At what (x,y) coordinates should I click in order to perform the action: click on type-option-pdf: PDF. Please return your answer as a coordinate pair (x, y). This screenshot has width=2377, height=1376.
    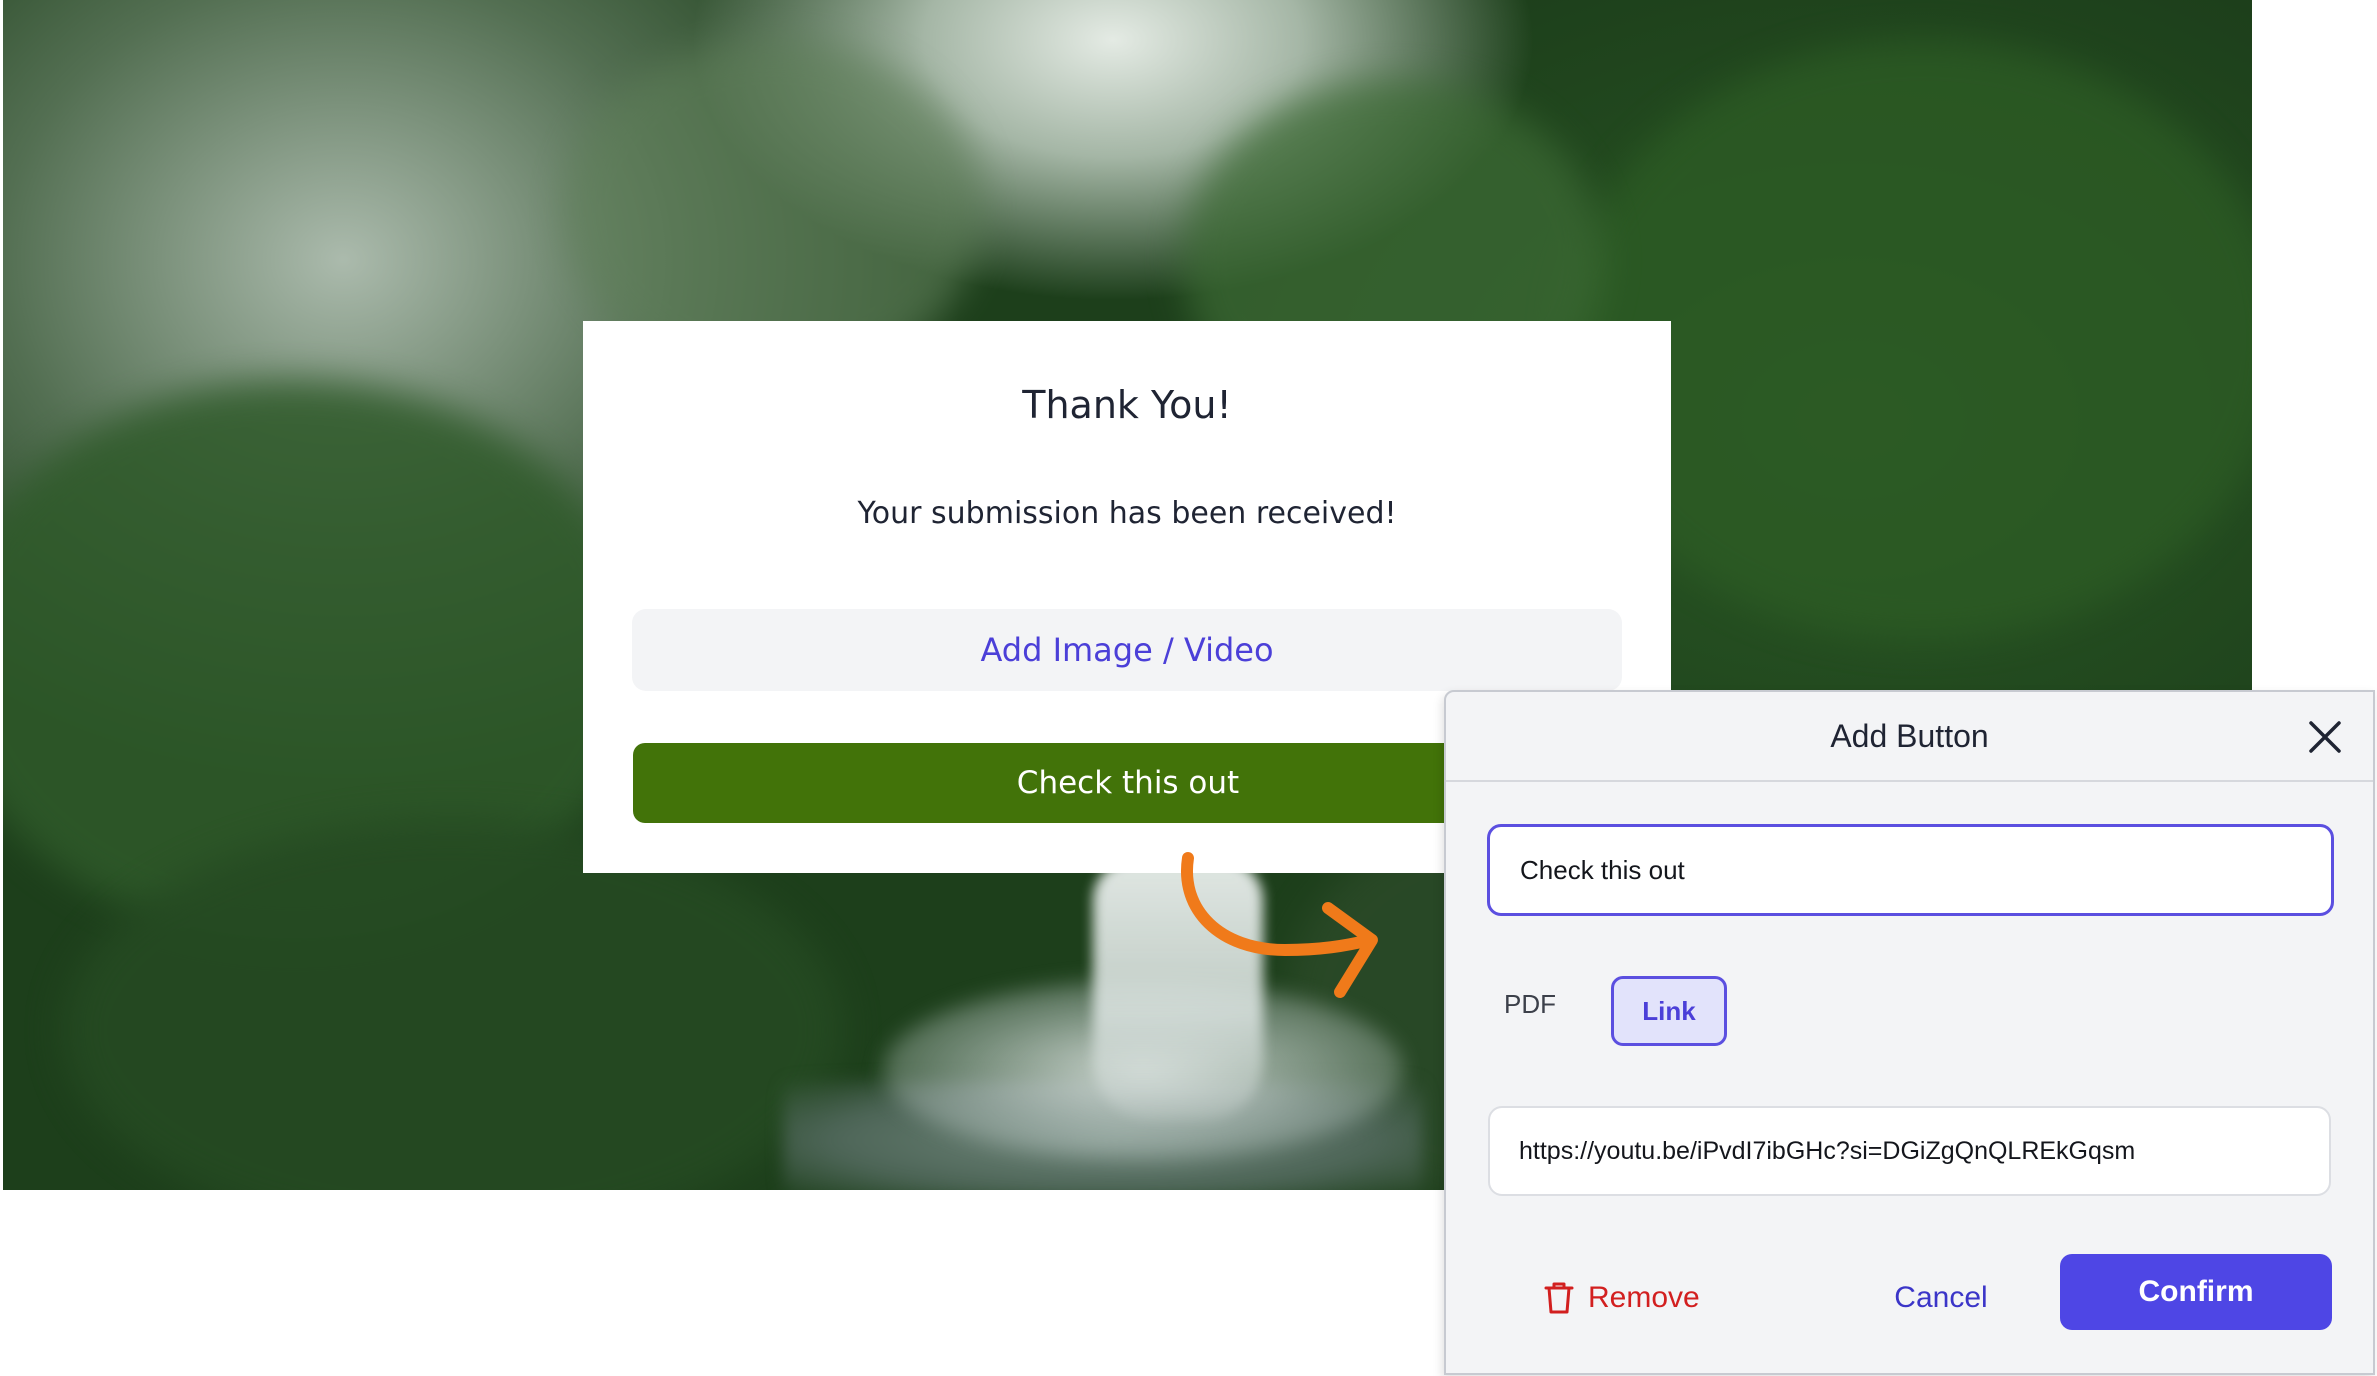
    Looking at the image, I should click on (1530, 1004).